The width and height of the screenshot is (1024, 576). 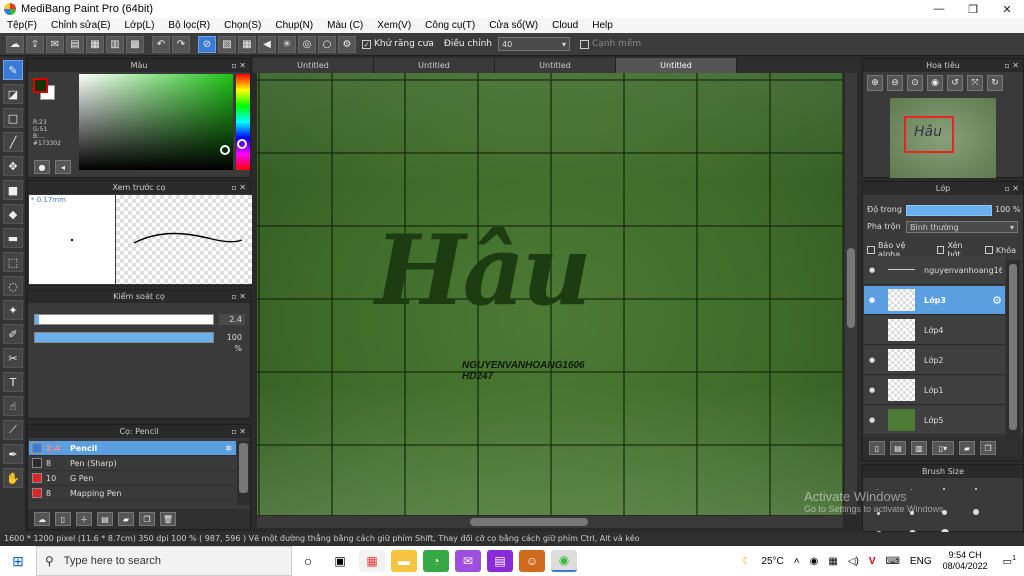 What do you see at coordinates (81, 25) in the screenshot?
I see `menu-edit: Chỉnh sửa(E)` at bounding box center [81, 25].